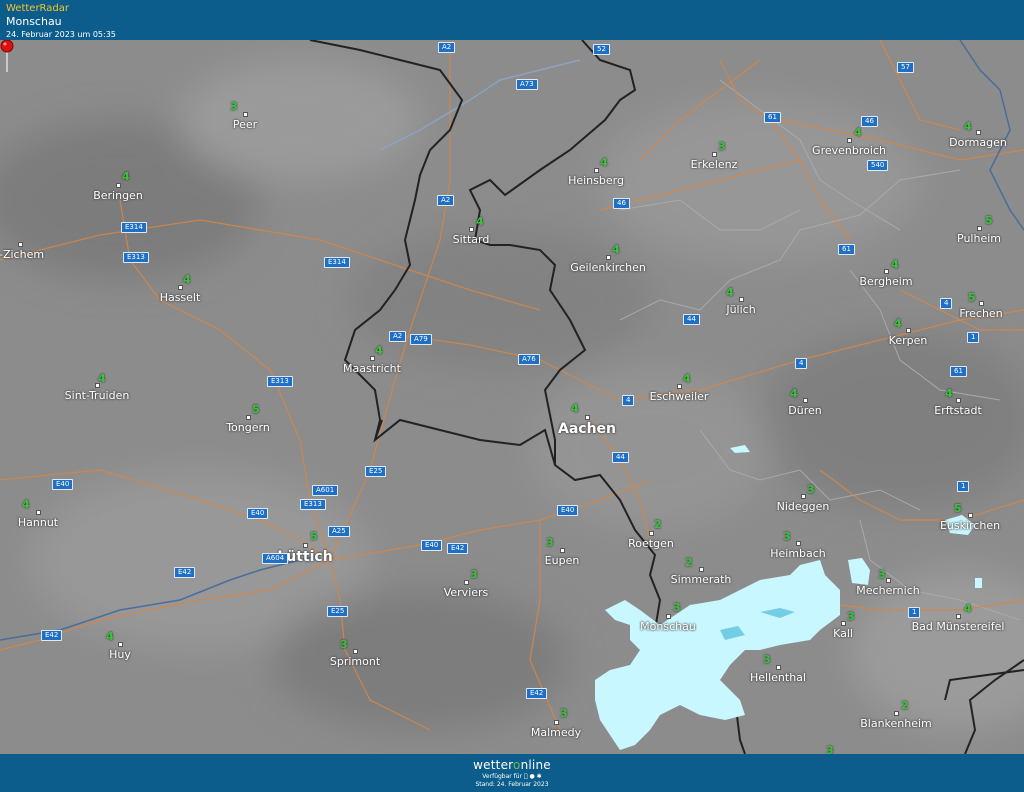 The height and width of the screenshot is (792, 1024). Describe the element at coordinates (741, 309) in the screenshot. I see `city-label: Jülich` at that location.